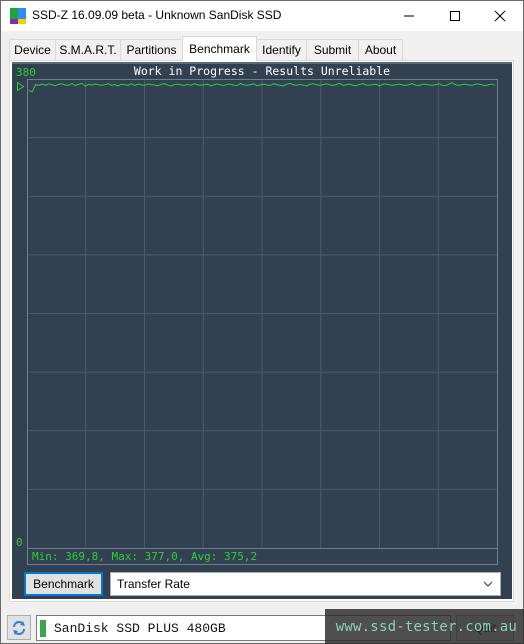 The width and height of the screenshot is (524, 644). What do you see at coordinates (43, 628) in the screenshot?
I see `drive-status-indicator` at bounding box center [43, 628].